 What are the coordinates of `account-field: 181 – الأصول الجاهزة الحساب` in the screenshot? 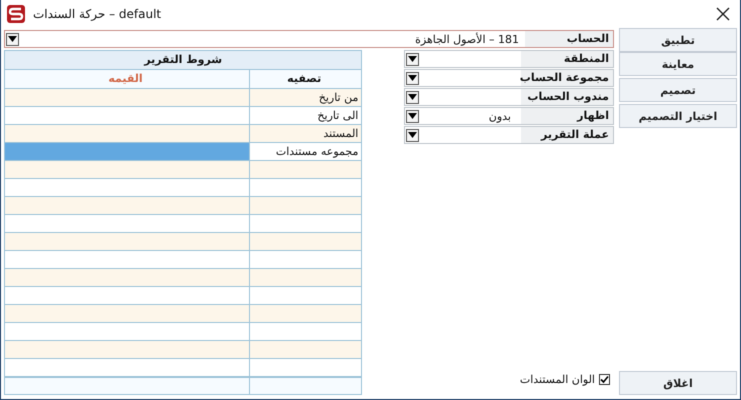 It's located at (309, 39).